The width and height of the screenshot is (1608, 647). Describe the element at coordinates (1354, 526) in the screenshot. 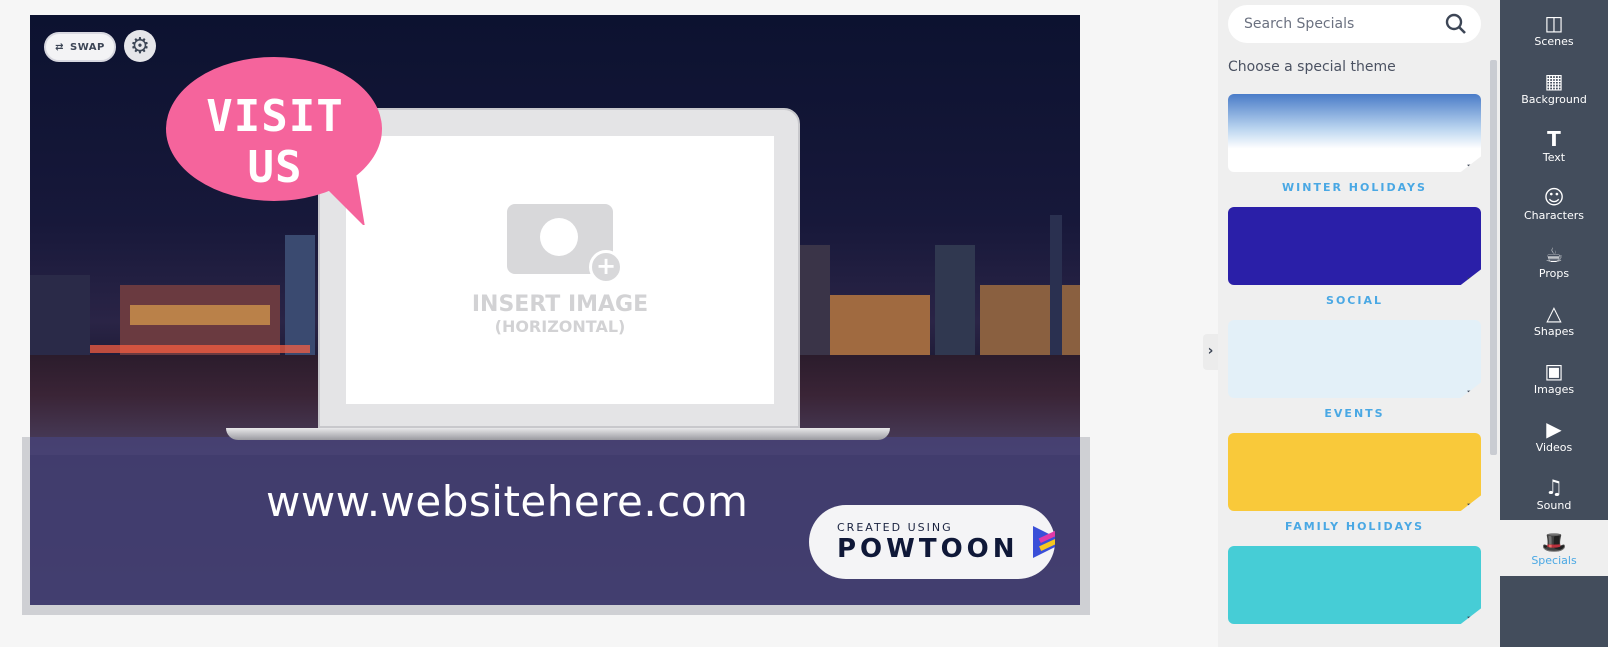

I see `theme-label: FAMILY HOLIDAYS` at that location.